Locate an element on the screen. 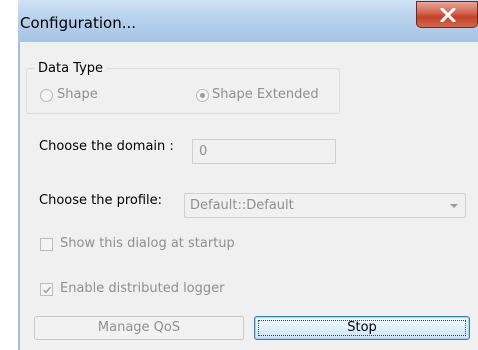 The width and height of the screenshot is (478, 350). radio-shape-extended is located at coordinates (202, 95).